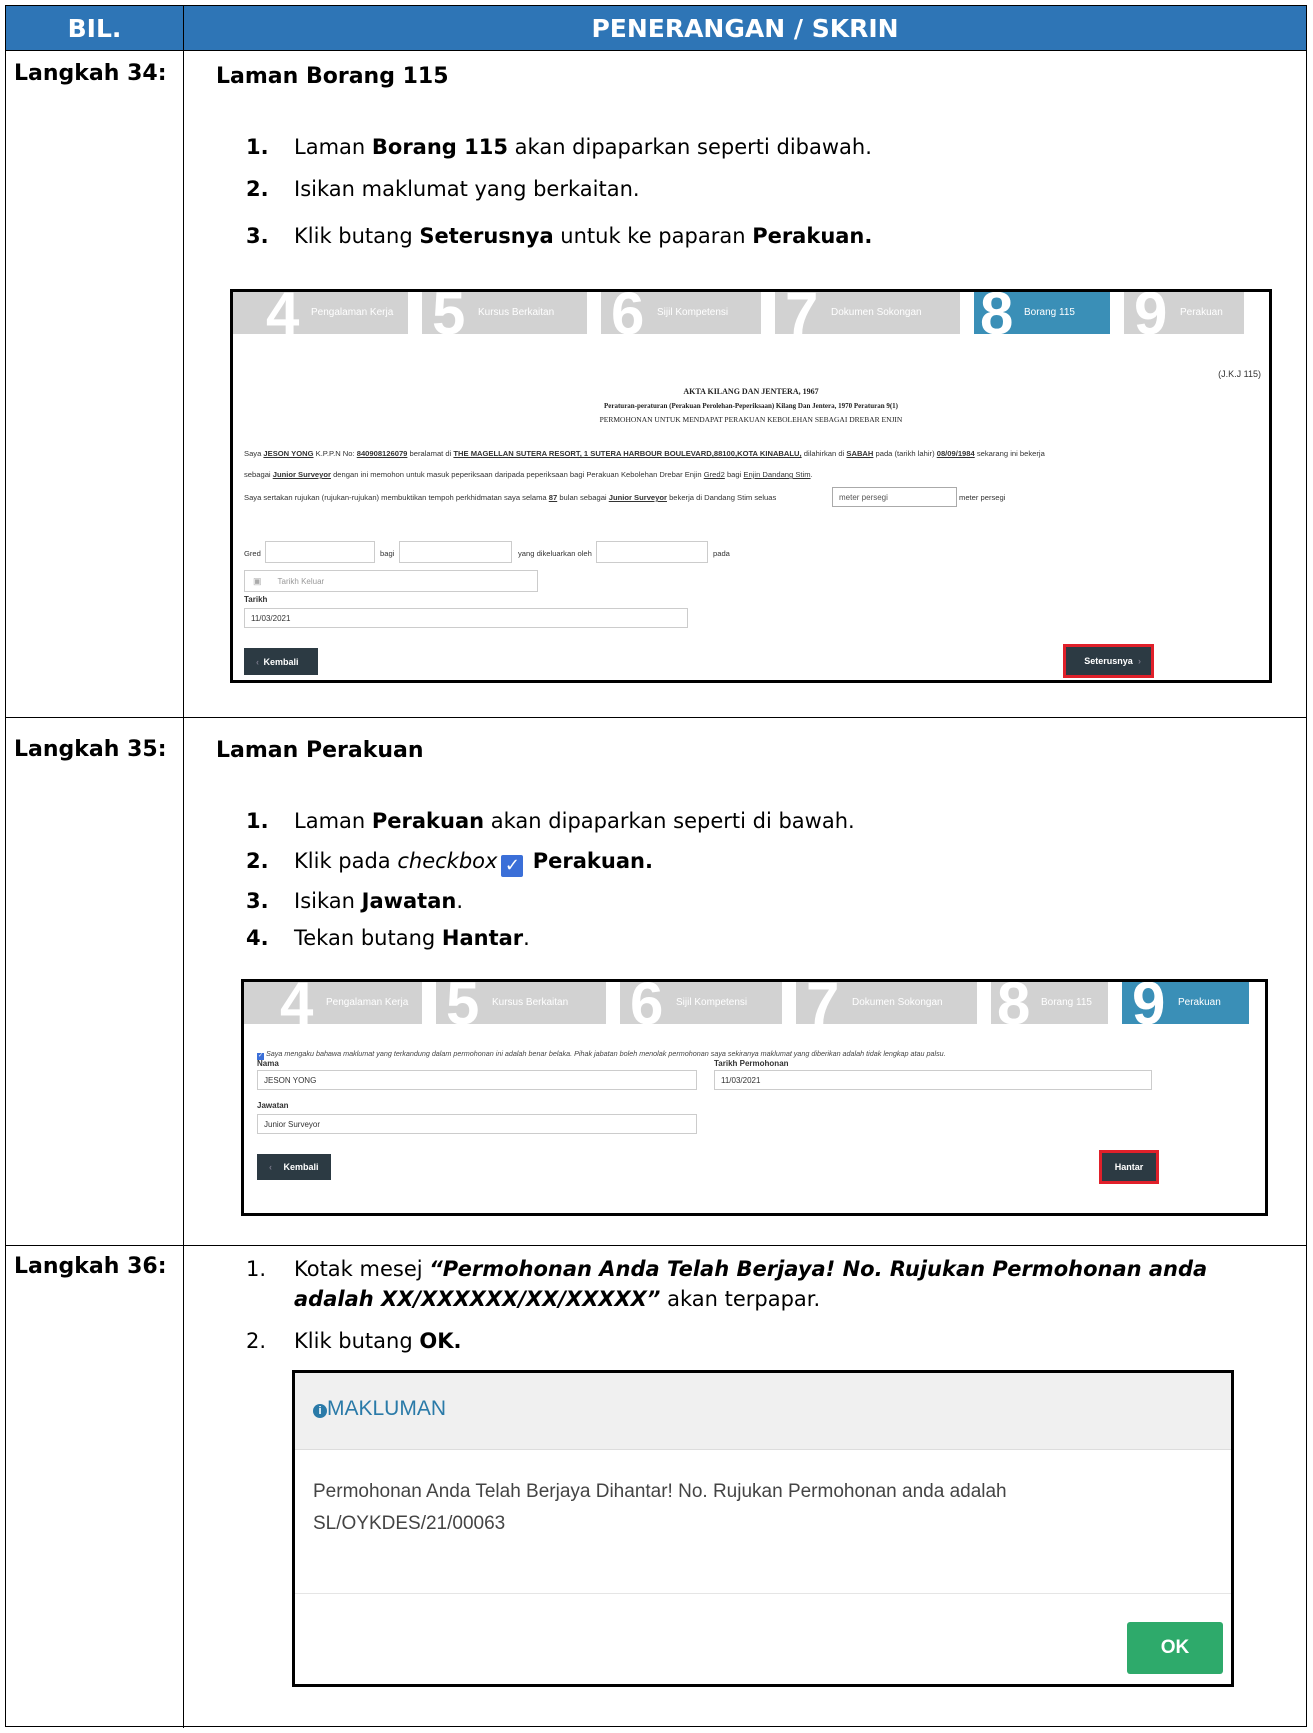  I want to click on section-title-borang115: Laman Borang 115, so click(332, 76).